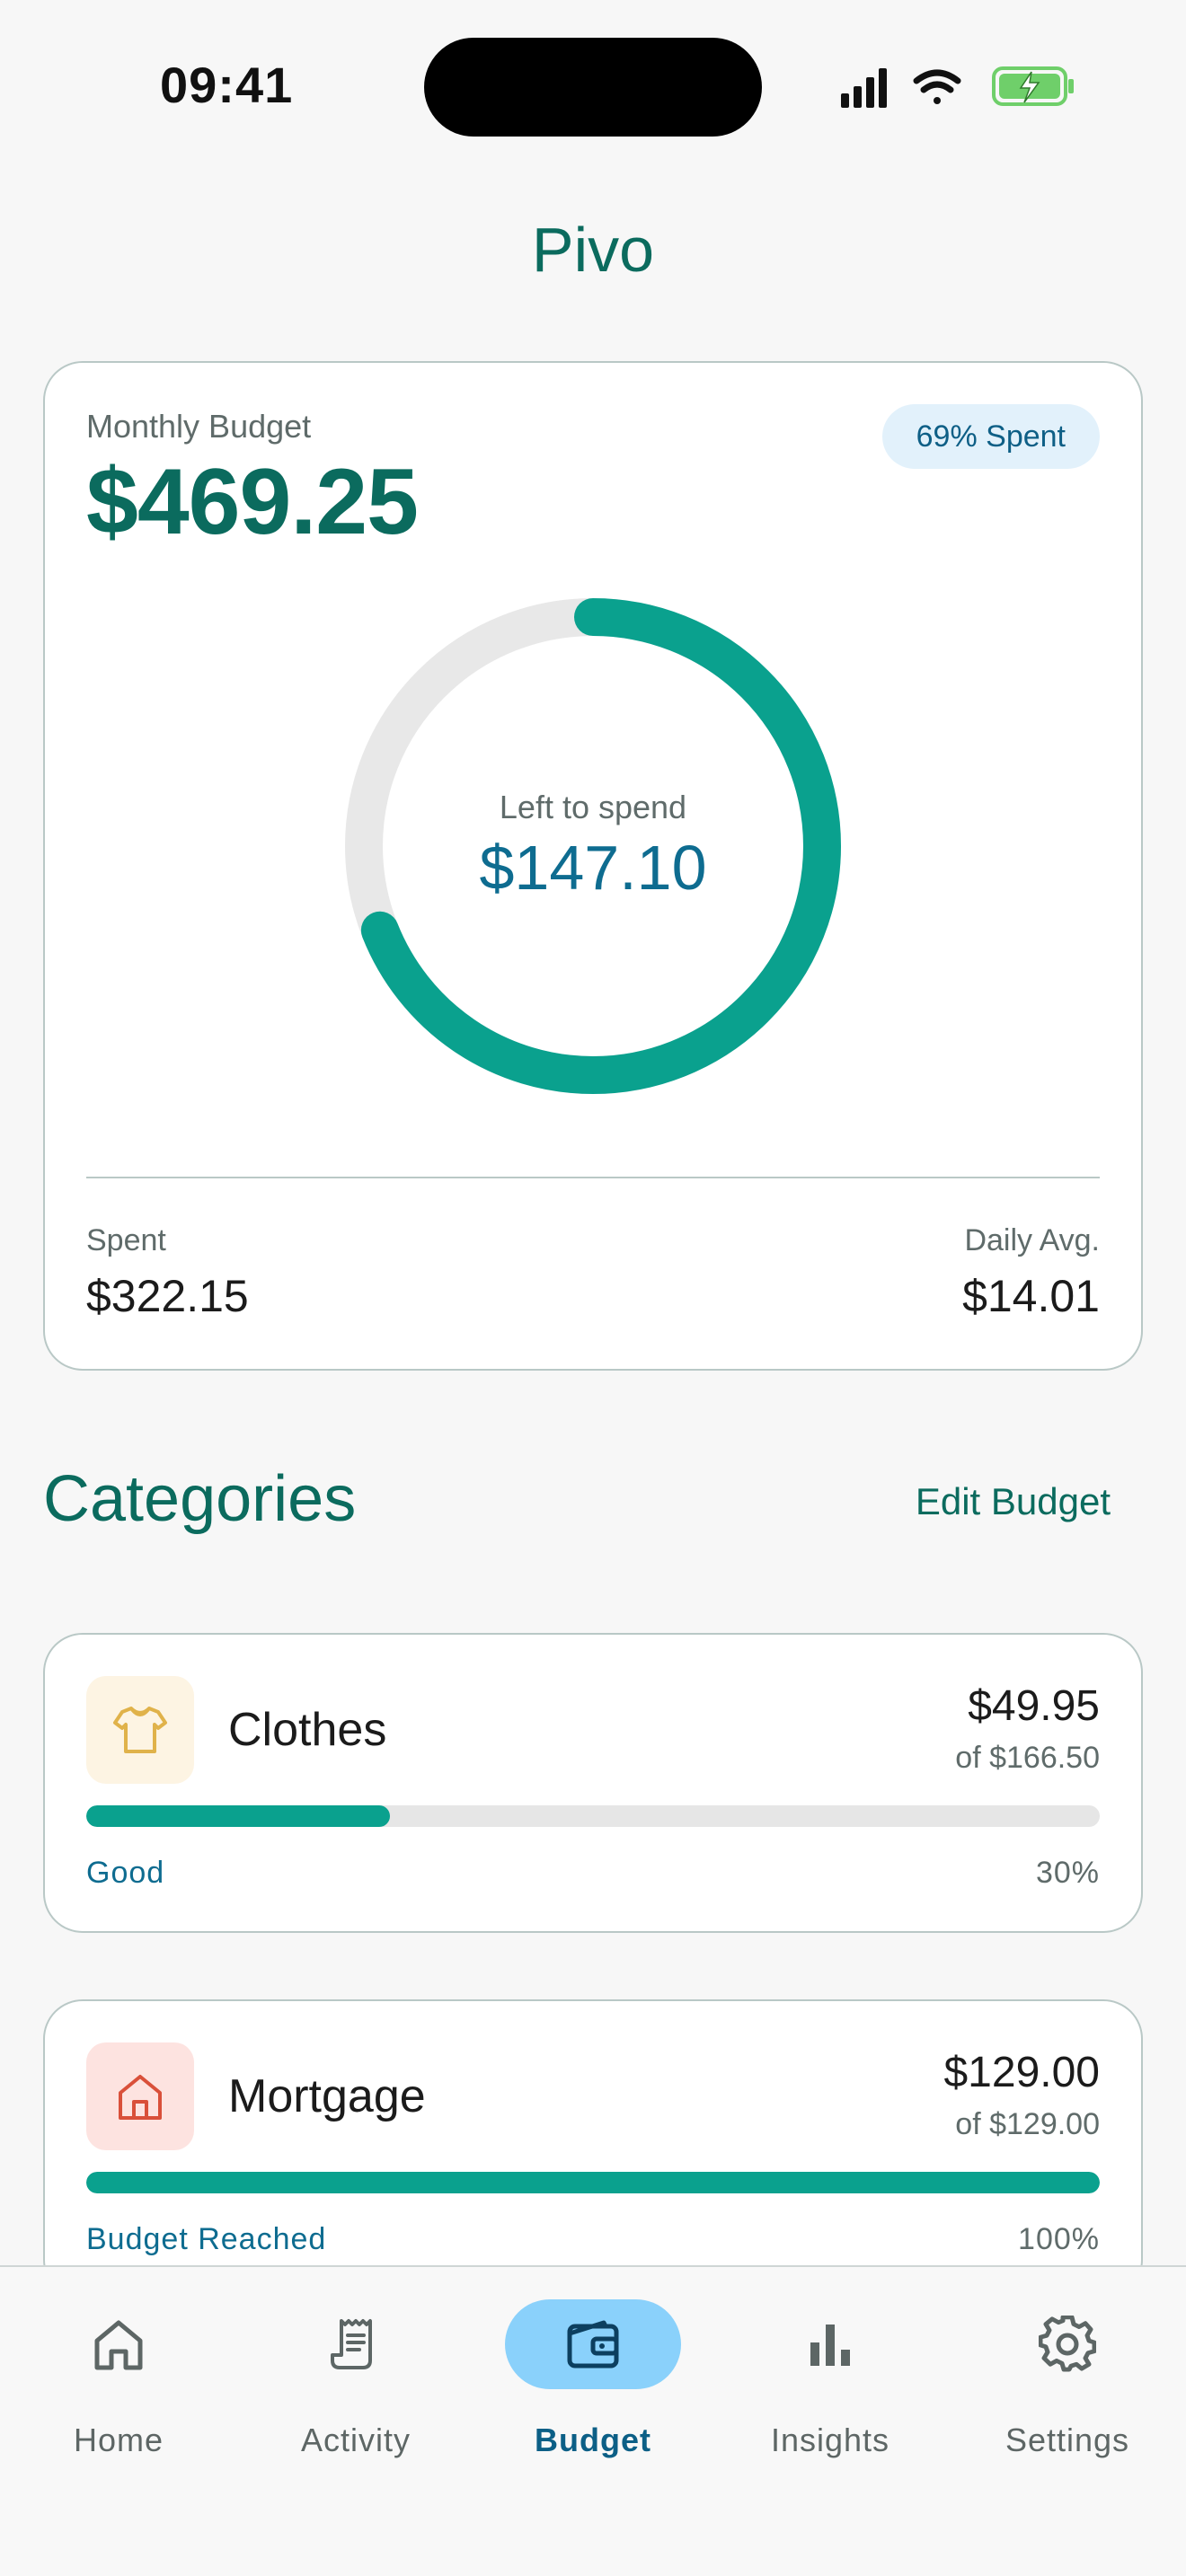 The width and height of the screenshot is (1186, 2576). What do you see at coordinates (1027, 1758) in the screenshot?
I see `category-limit: of $166.50` at bounding box center [1027, 1758].